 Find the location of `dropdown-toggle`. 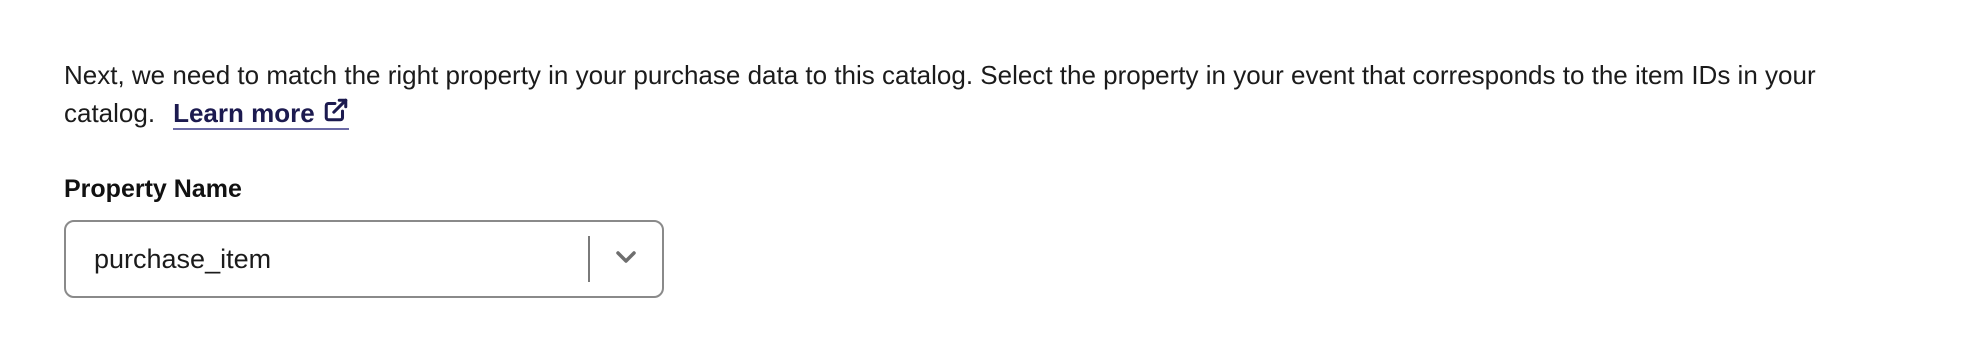

dropdown-toggle is located at coordinates (626, 259).